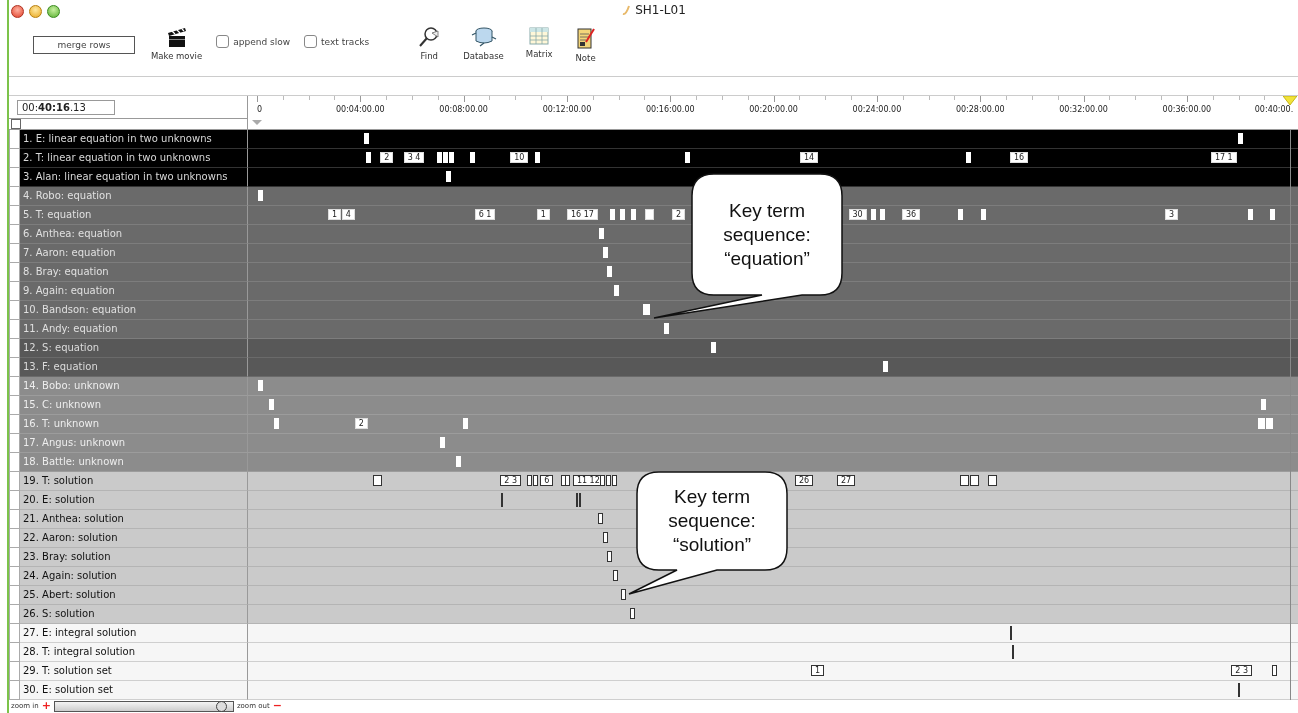 This screenshot has height=713, width=1298. I want to click on event-block: 6 1, so click(485, 214).